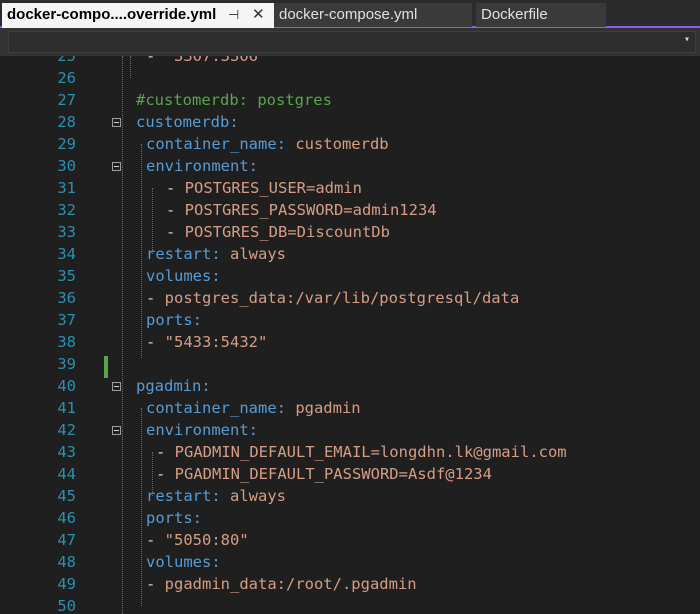 Image resolution: width=700 pixels, height=614 pixels. I want to click on yaml-value: POSTGRES_DB=DiscountDb, so click(287, 232).